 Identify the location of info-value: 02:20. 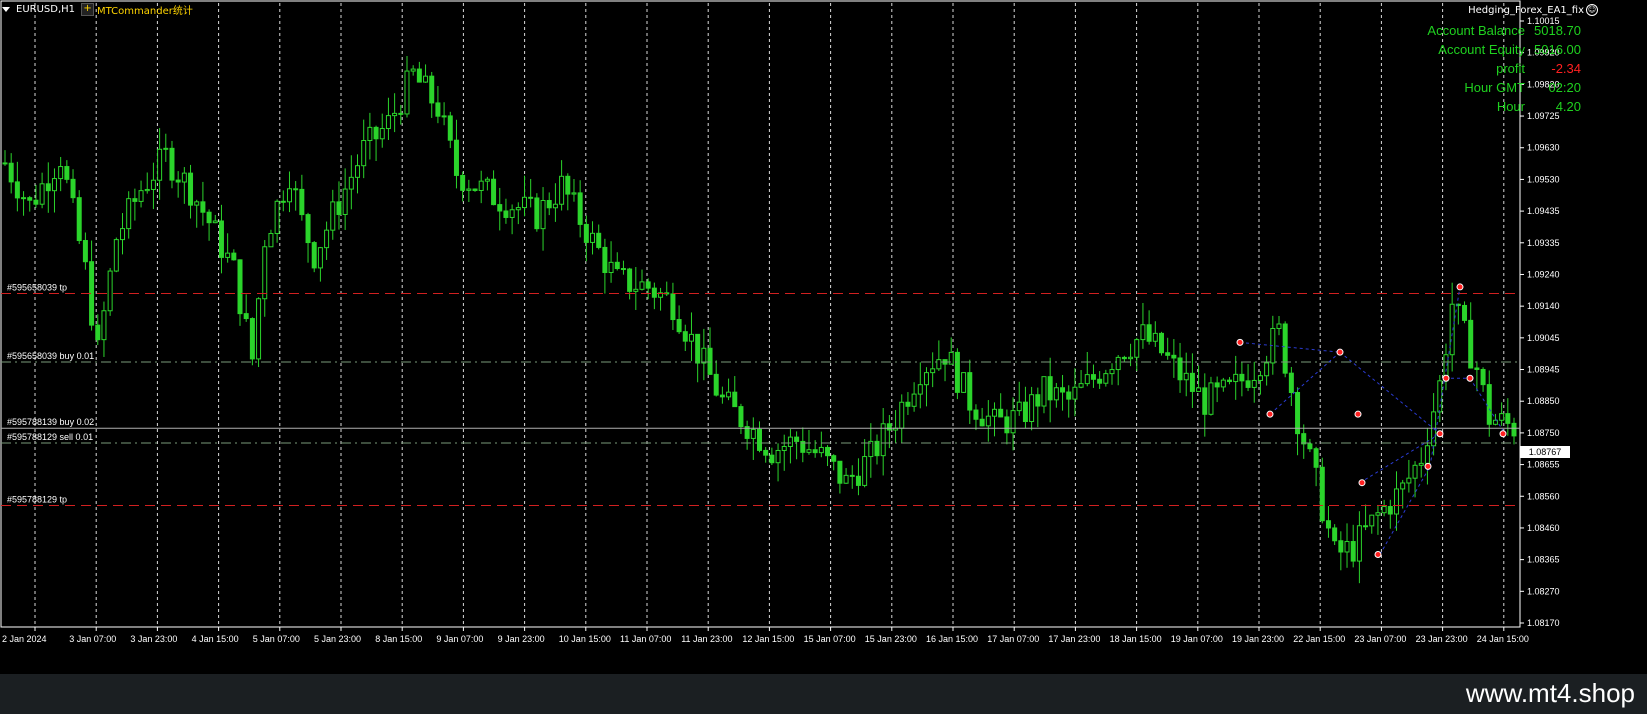
(1564, 87).